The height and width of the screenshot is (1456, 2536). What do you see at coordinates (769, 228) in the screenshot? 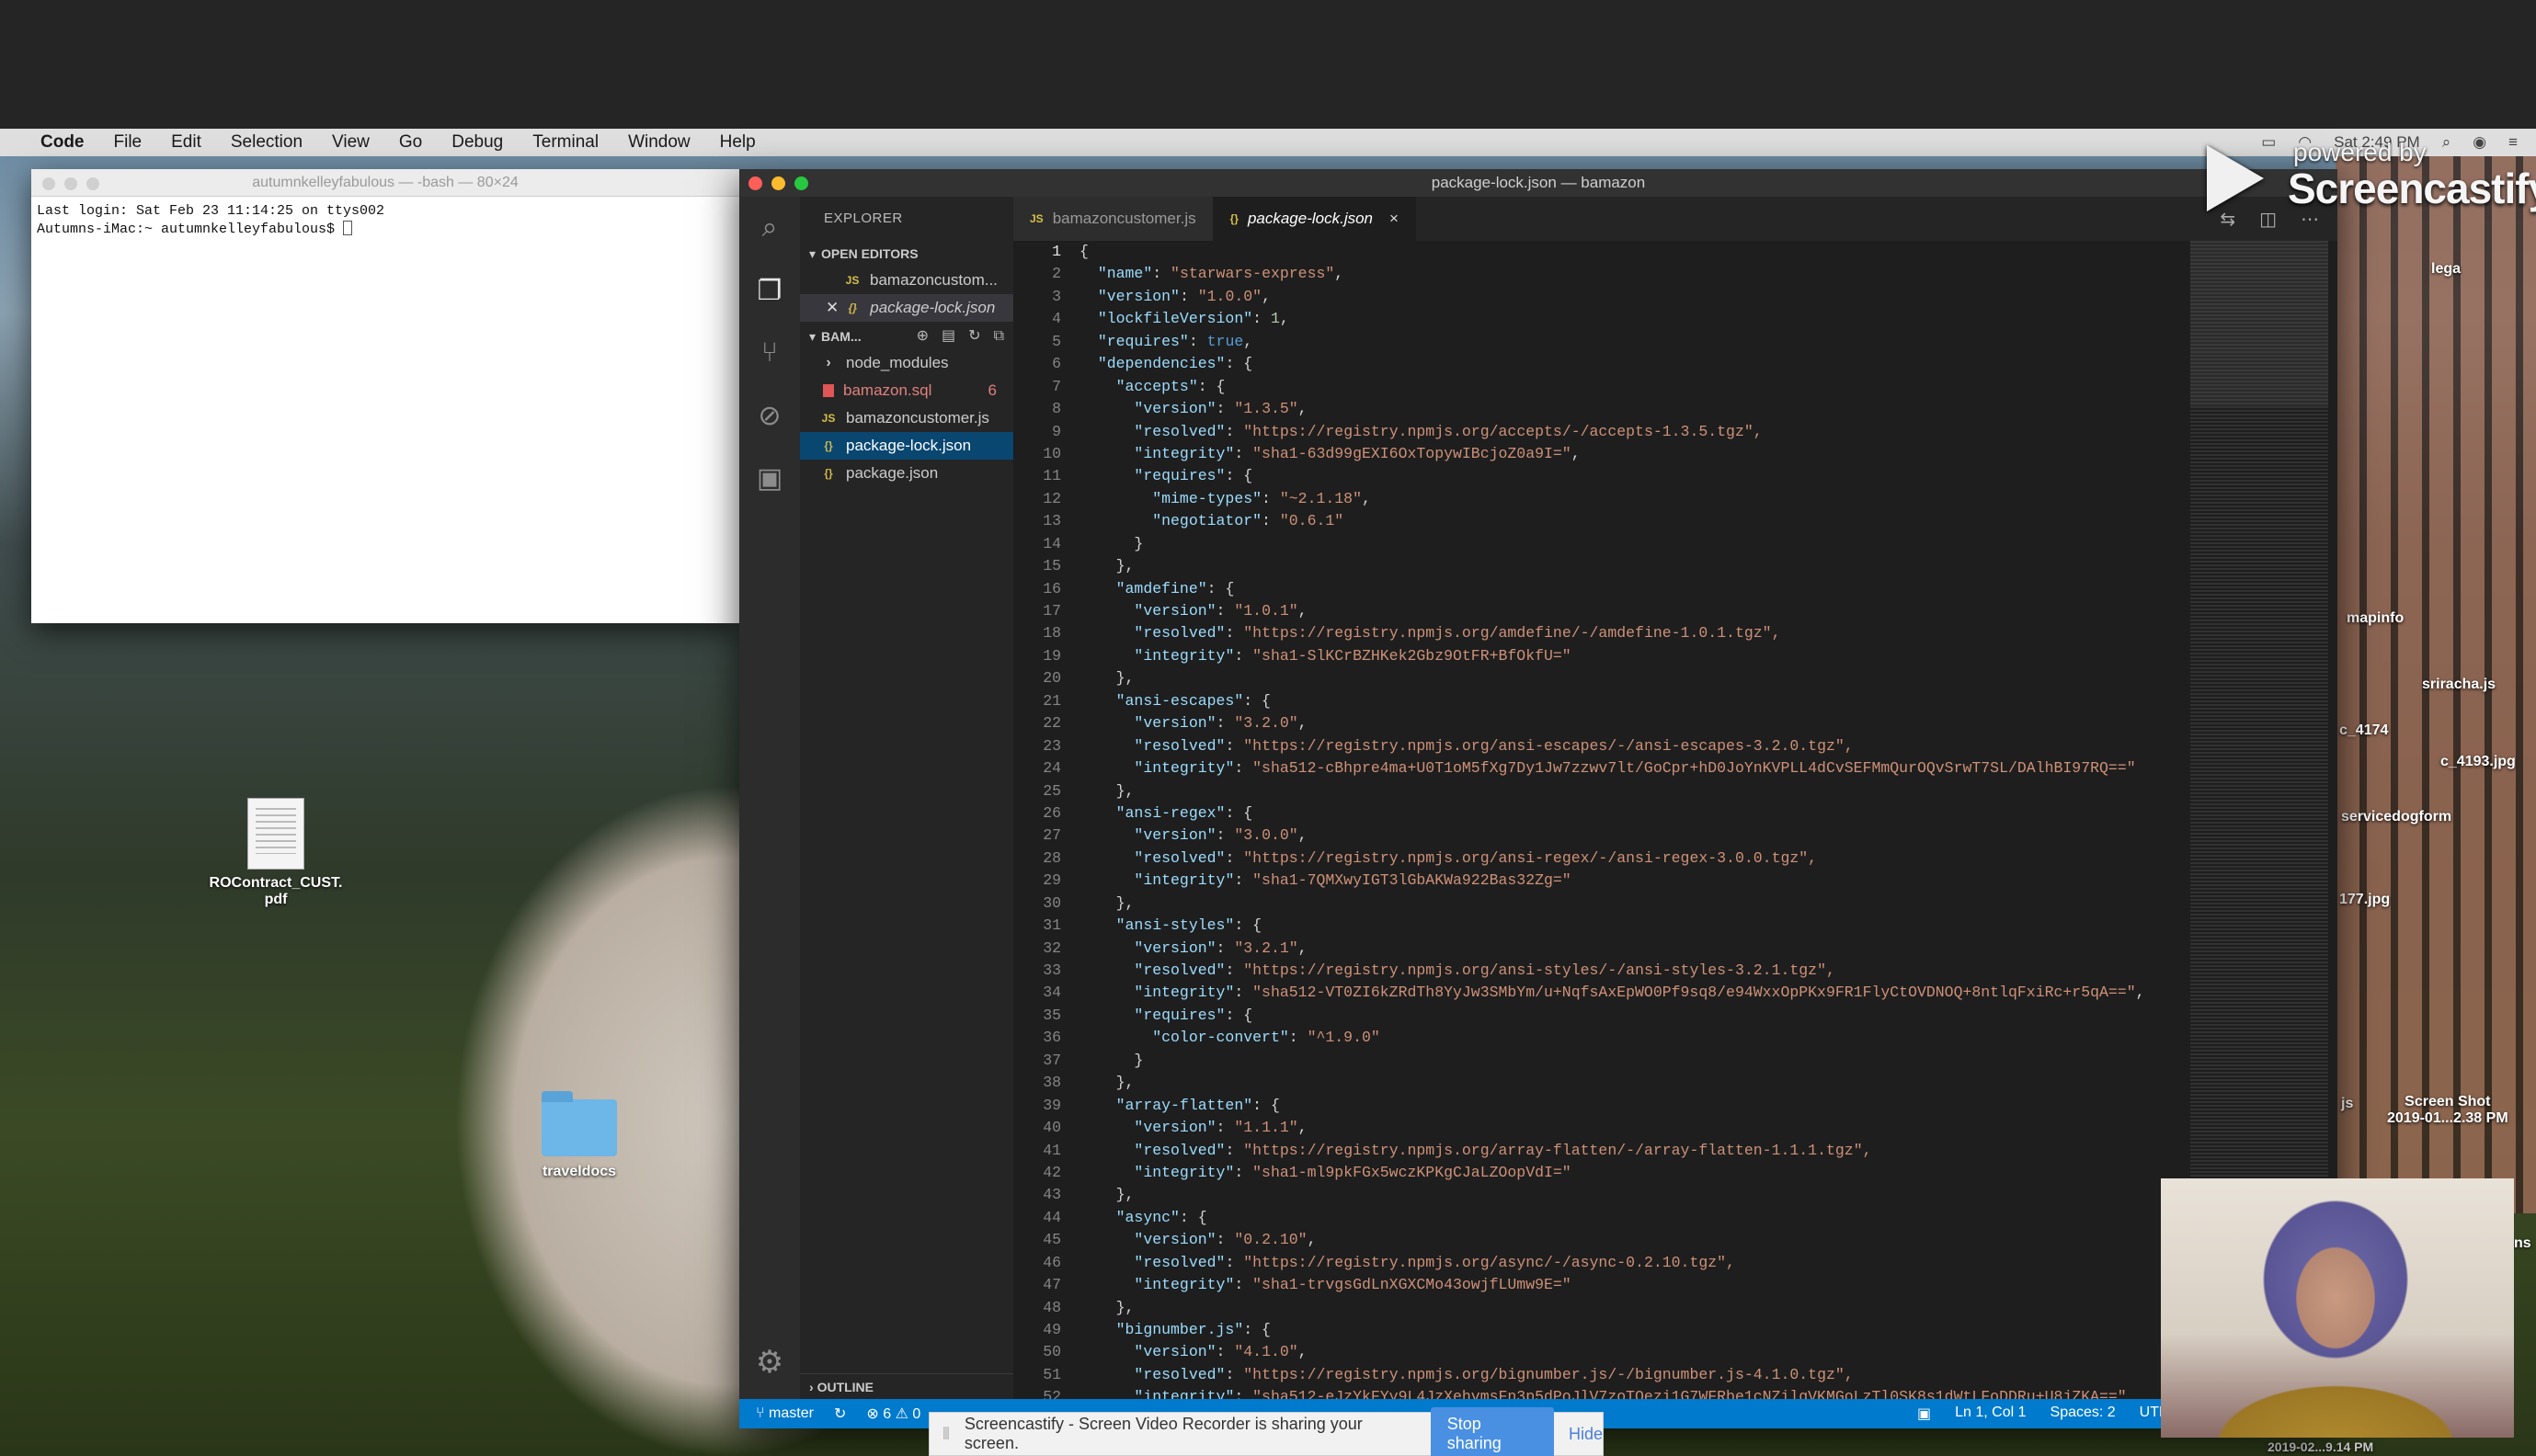
I see `search-icon: ⌕` at bounding box center [769, 228].